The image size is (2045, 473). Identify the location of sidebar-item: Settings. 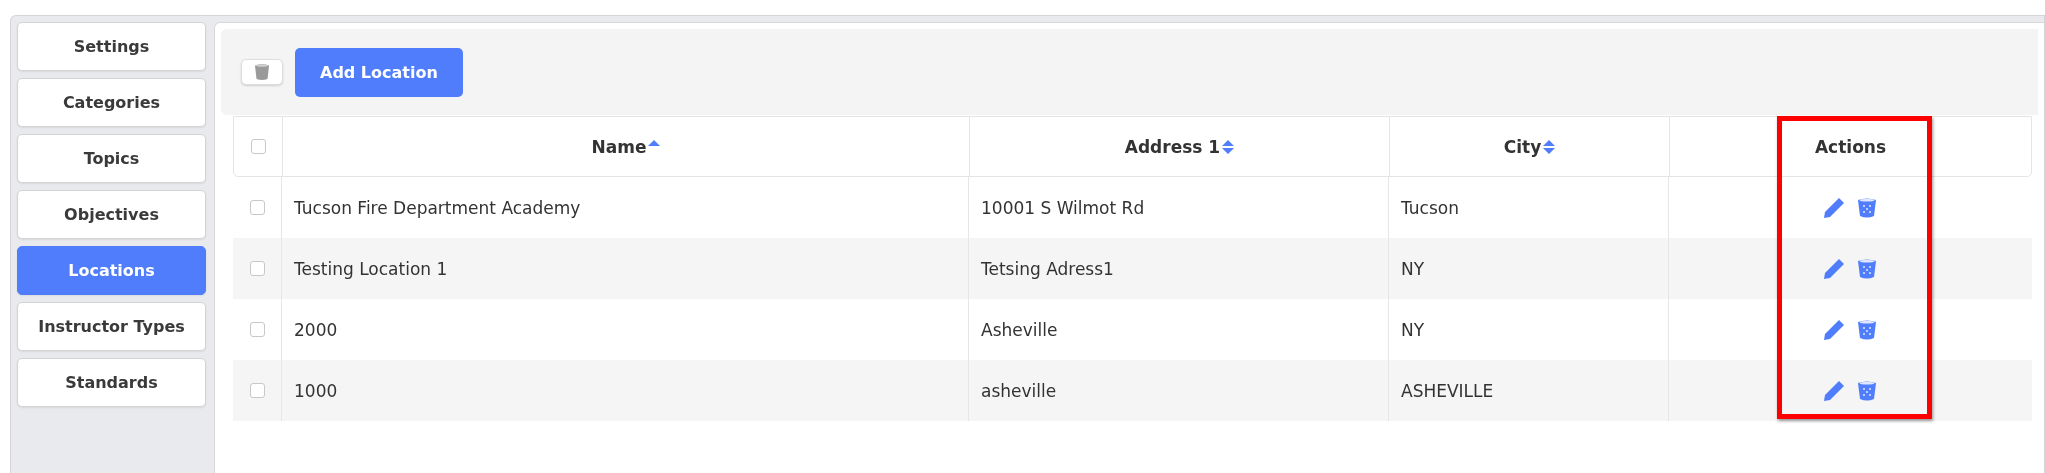
(111, 46).